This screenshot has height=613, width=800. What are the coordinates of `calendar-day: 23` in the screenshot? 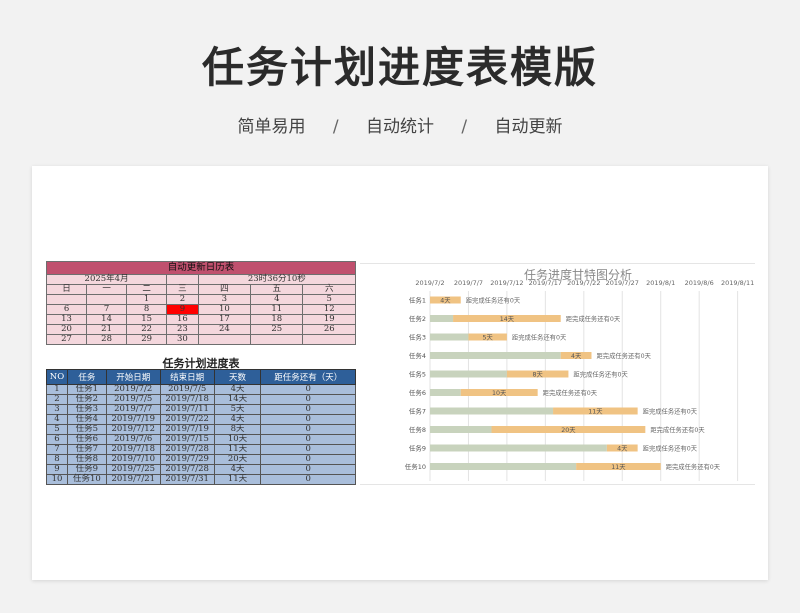 It's located at (182, 329).